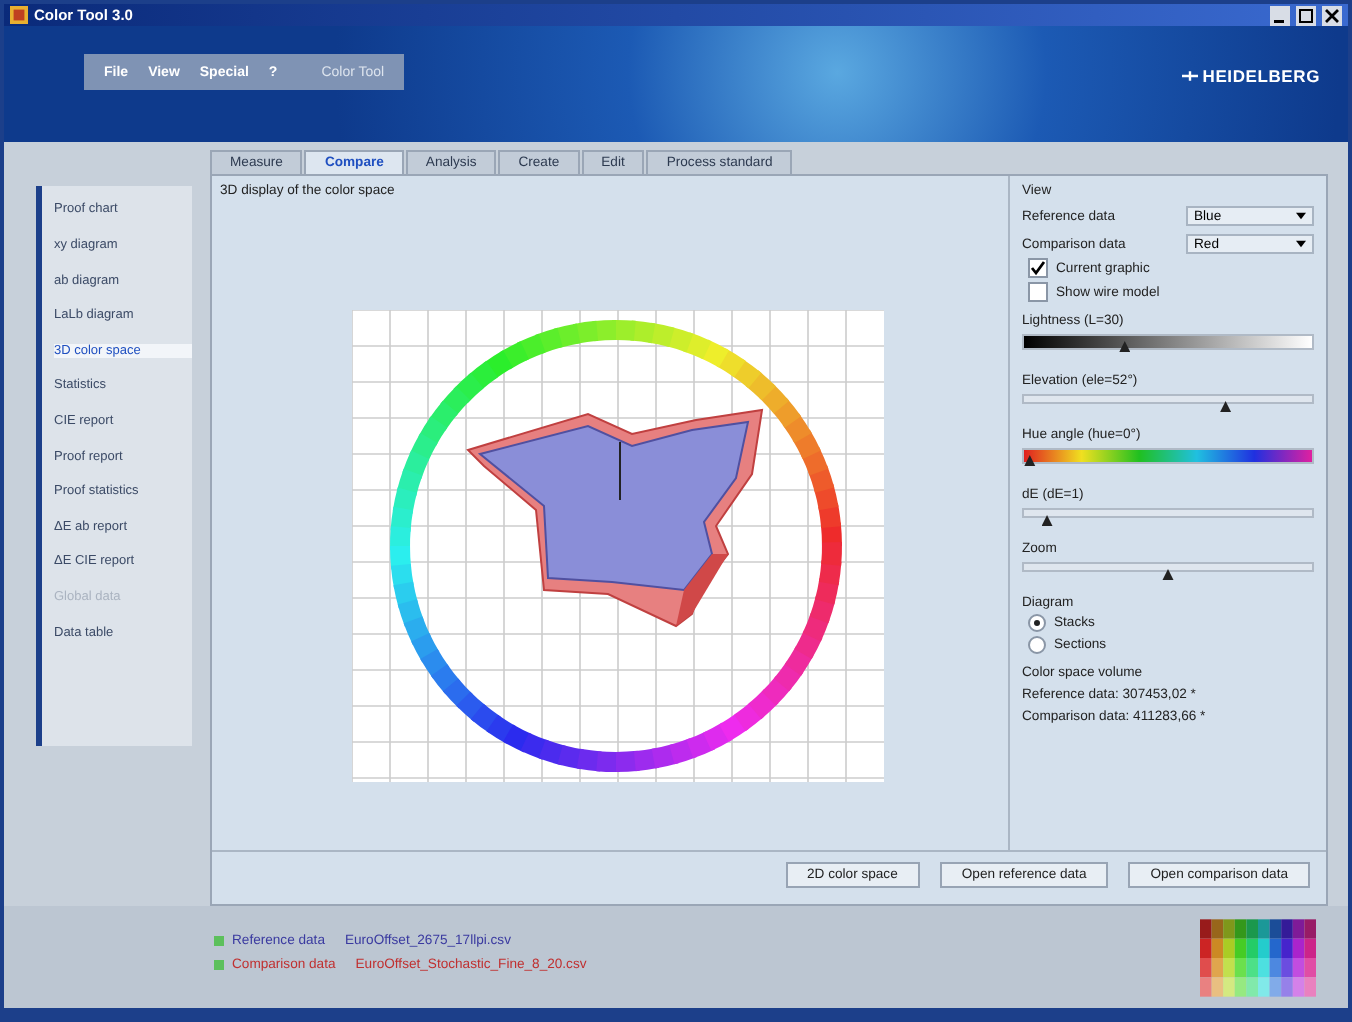 Image resolution: width=1352 pixels, height=1022 pixels. I want to click on minimize-icon, so click(1280, 15).